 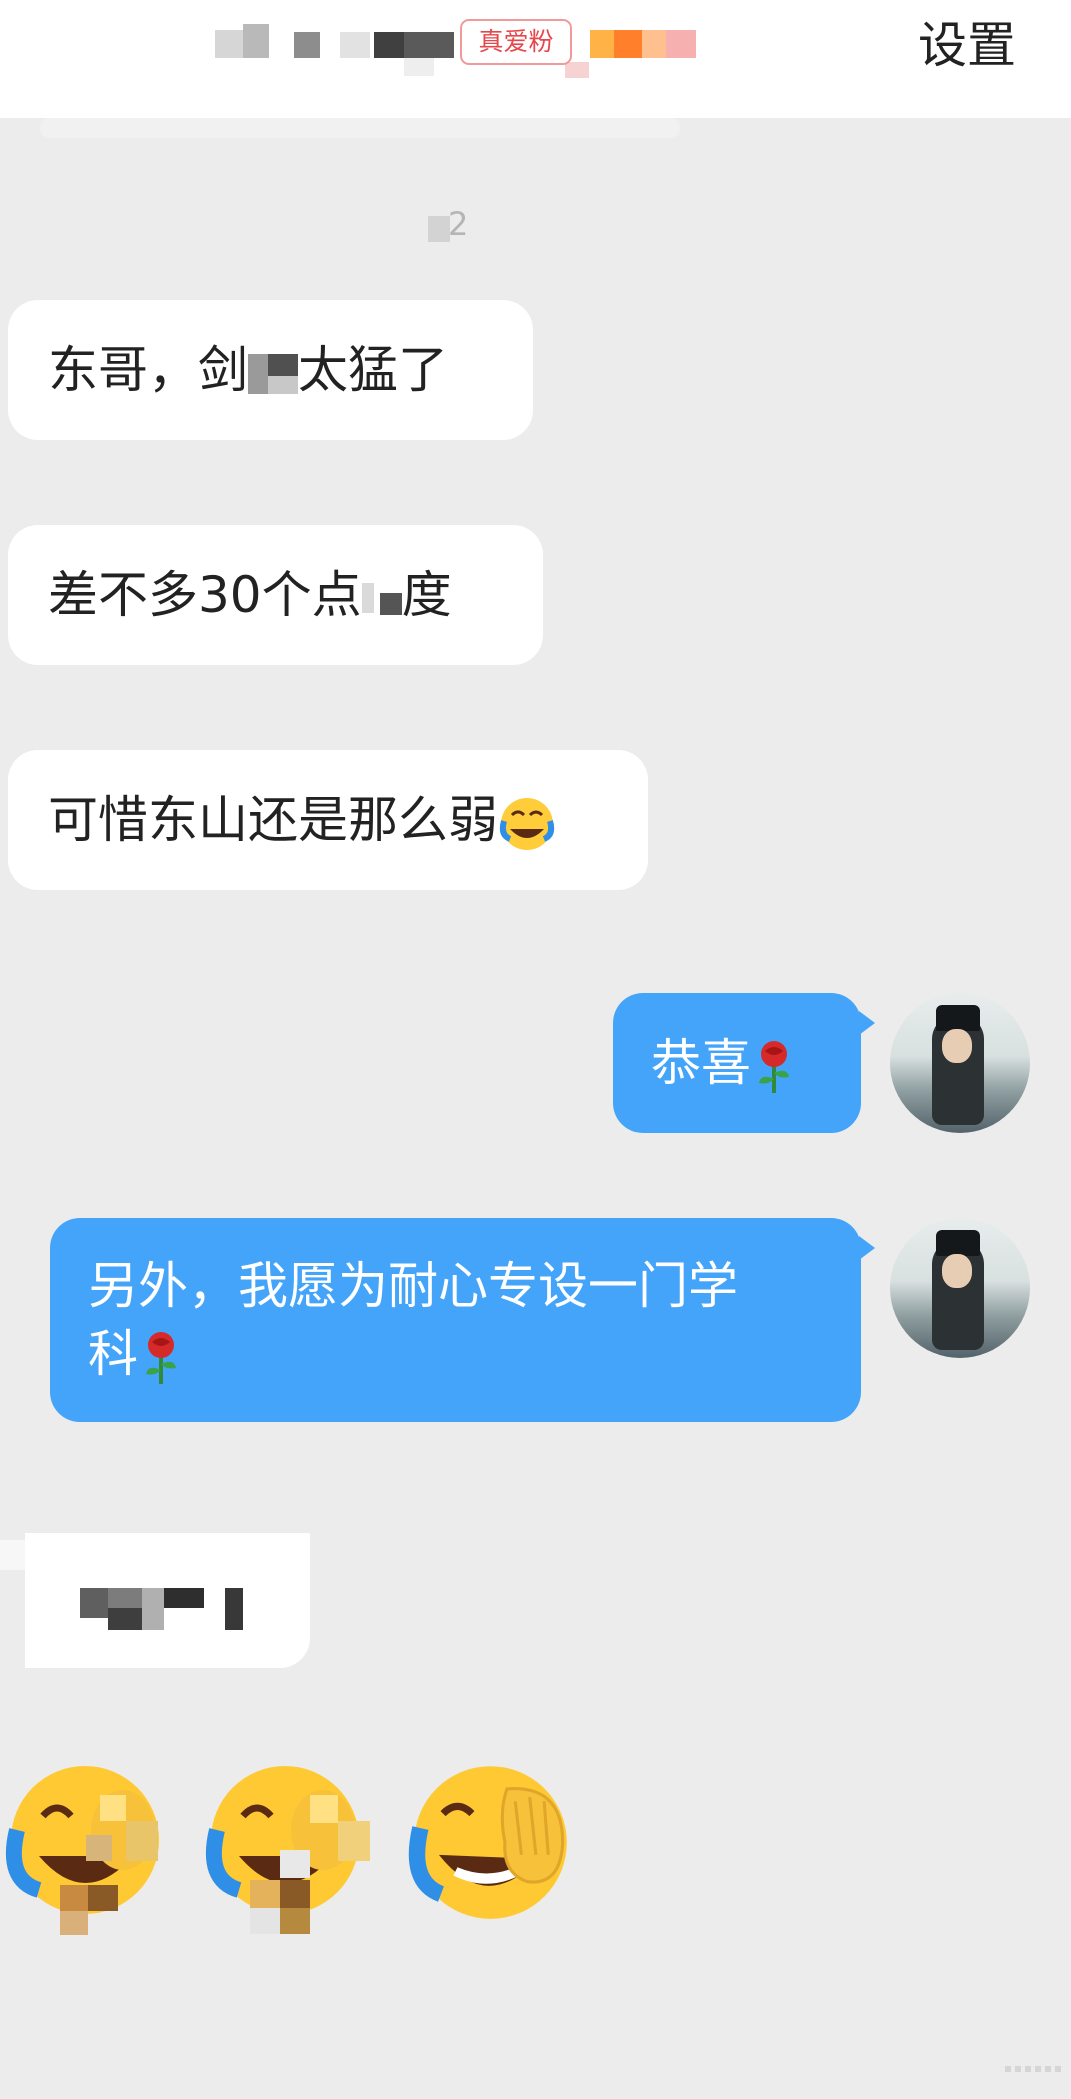 What do you see at coordinates (1033, 2069) in the screenshot?
I see `more-indicator` at bounding box center [1033, 2069].